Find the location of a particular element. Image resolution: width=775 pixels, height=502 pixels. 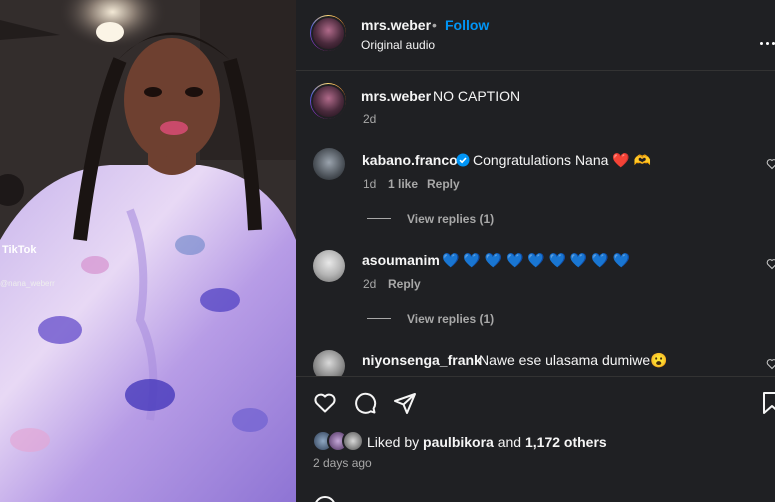

comment-icon is located at coordinates (365, 403).